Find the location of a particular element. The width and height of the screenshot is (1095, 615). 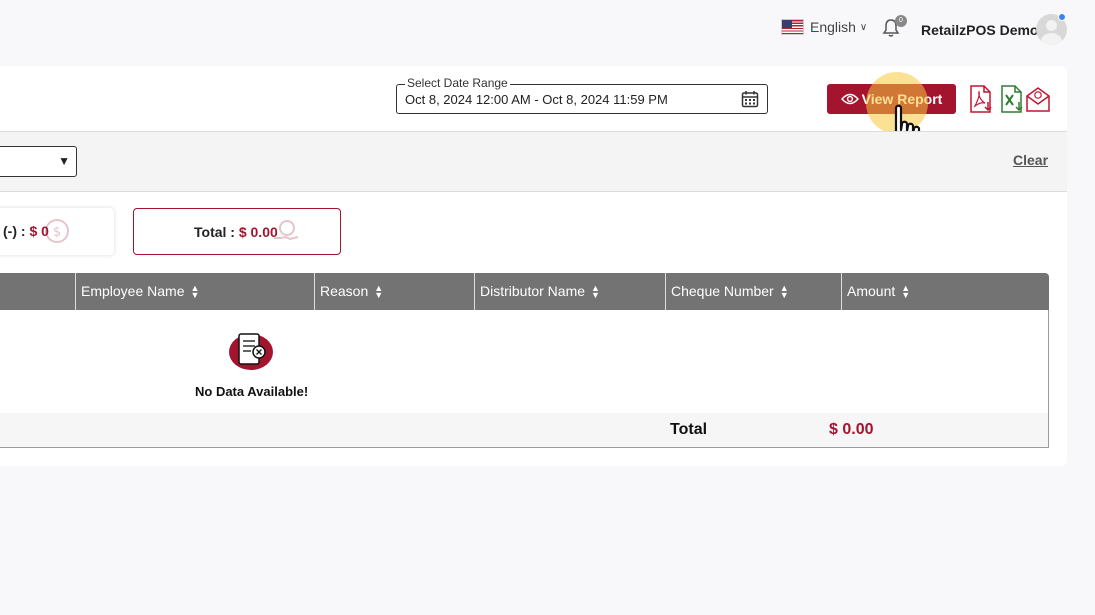

view-report-button: View Report is located at coordinates (891, 99).